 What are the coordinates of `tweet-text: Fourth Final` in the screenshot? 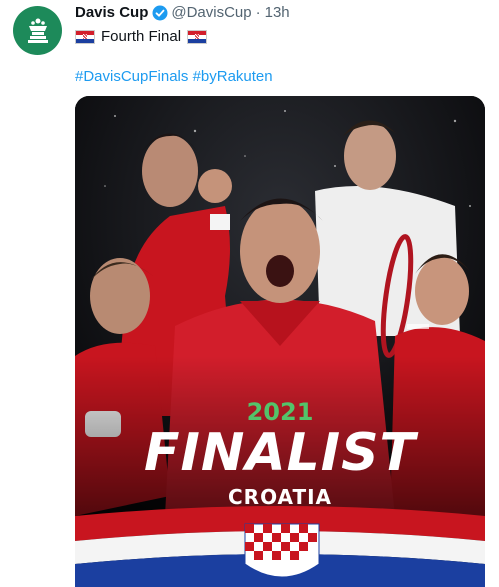 It's located at (144, 36).